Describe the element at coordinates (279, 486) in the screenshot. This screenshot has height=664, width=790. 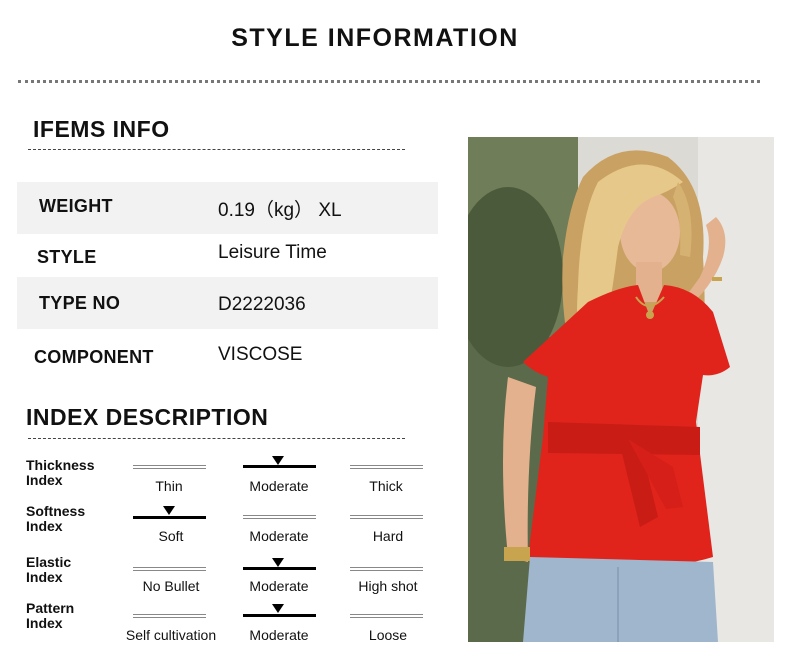
I see `thickness-option-moderate: Moderate` at that location.